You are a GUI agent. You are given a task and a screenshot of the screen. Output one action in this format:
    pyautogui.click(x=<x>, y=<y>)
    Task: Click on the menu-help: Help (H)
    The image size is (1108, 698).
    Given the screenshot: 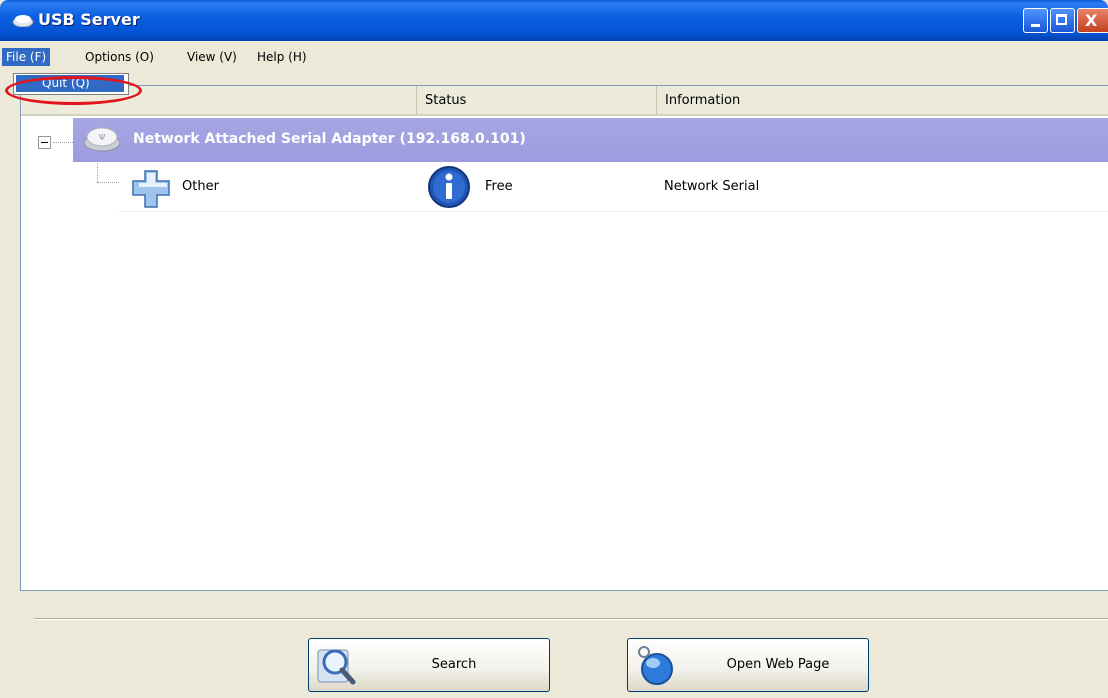 What is the action you would take?
    pyautogui.click(x=282, y=57)
    